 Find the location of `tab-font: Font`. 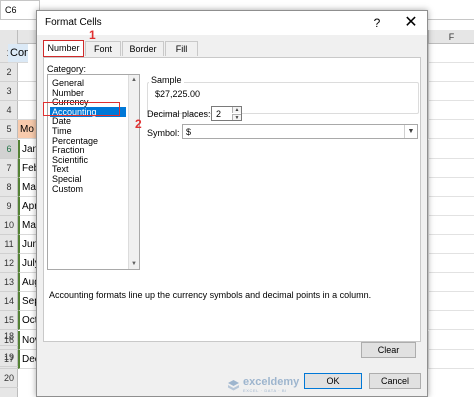

tab-font: Font is located at coordinates (103, 48).